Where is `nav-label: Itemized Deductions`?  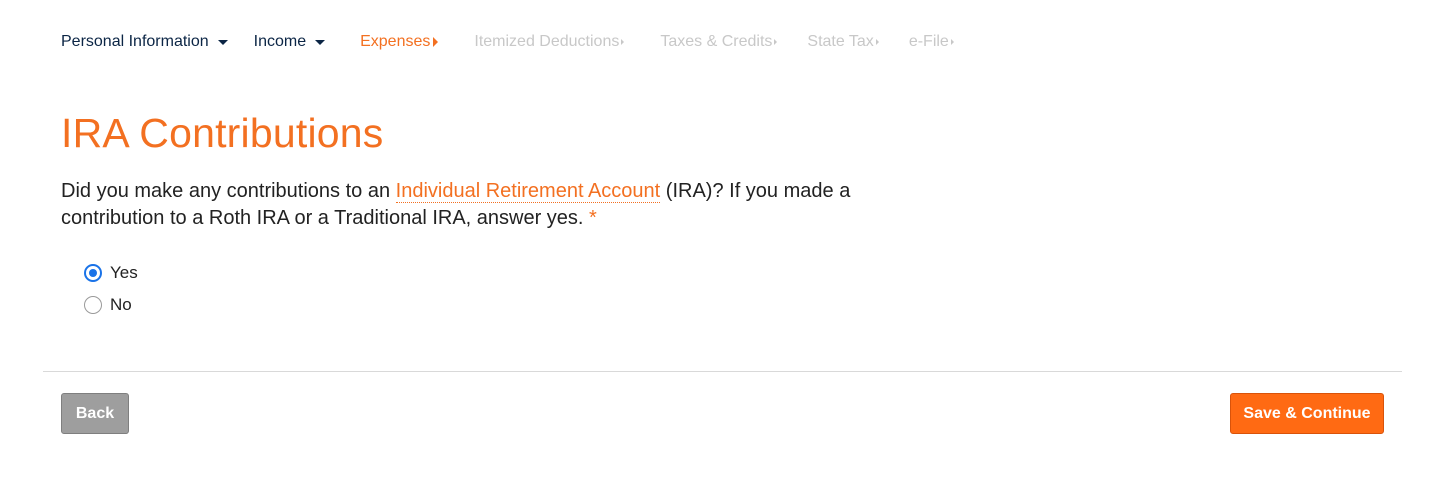 nav-label: Itemized Deductions is located at coordinates (547, 41).